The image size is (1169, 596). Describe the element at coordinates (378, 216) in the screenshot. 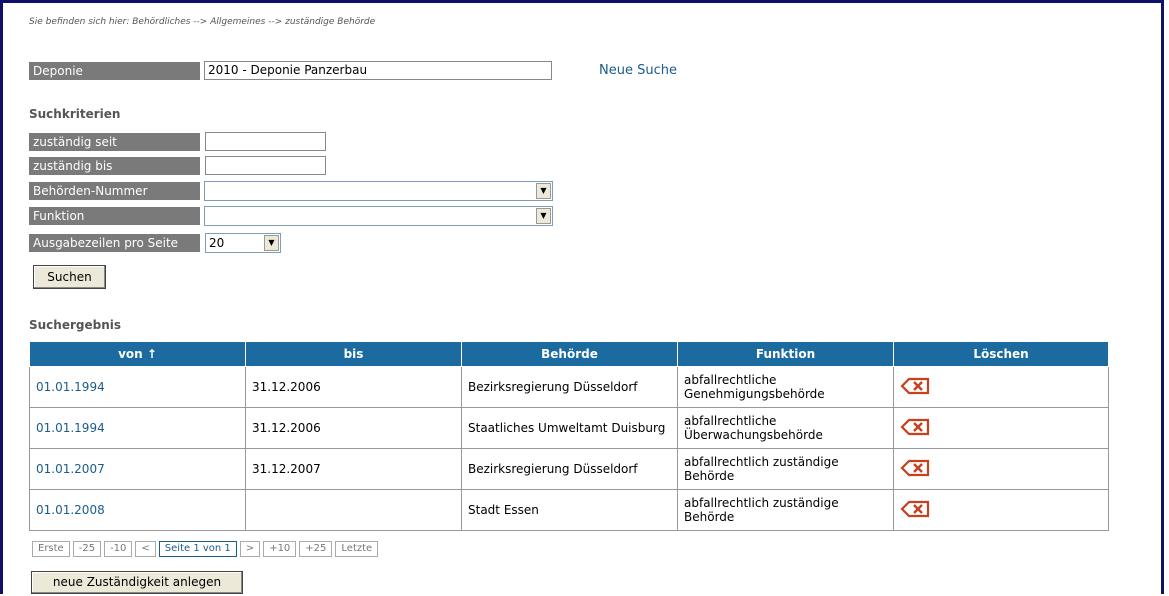

I see `funktion-select: ▼` at that location.